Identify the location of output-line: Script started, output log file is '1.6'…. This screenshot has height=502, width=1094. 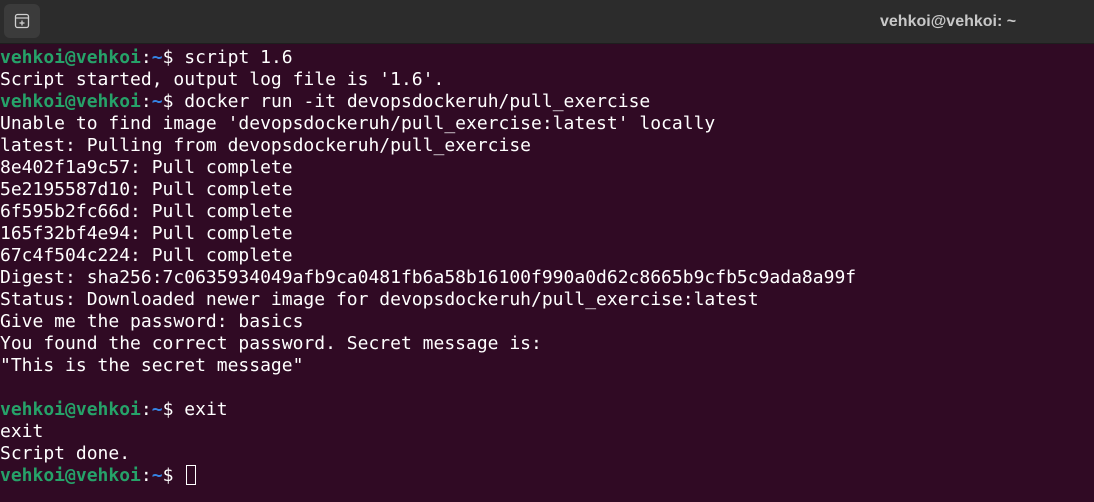
(222, 79).